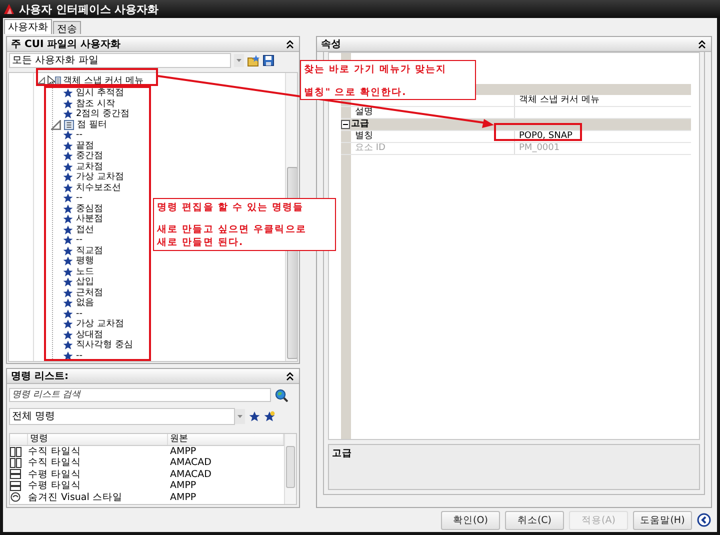  I want to click on panel-title: 명령 리스트:, so click(39, 376).